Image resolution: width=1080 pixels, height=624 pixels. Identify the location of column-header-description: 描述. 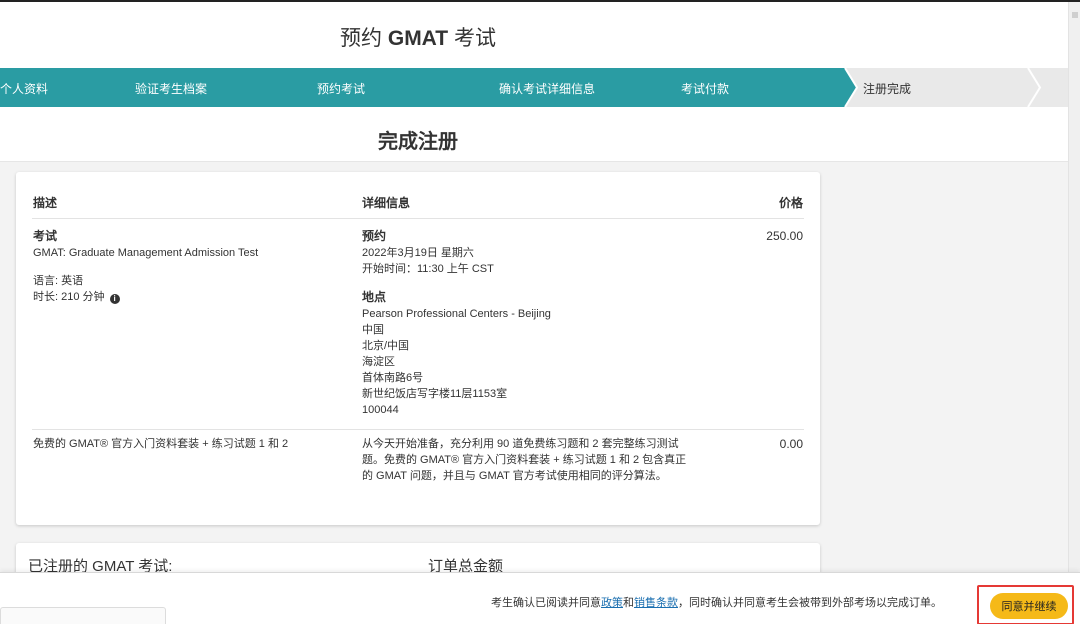
(45, 203).